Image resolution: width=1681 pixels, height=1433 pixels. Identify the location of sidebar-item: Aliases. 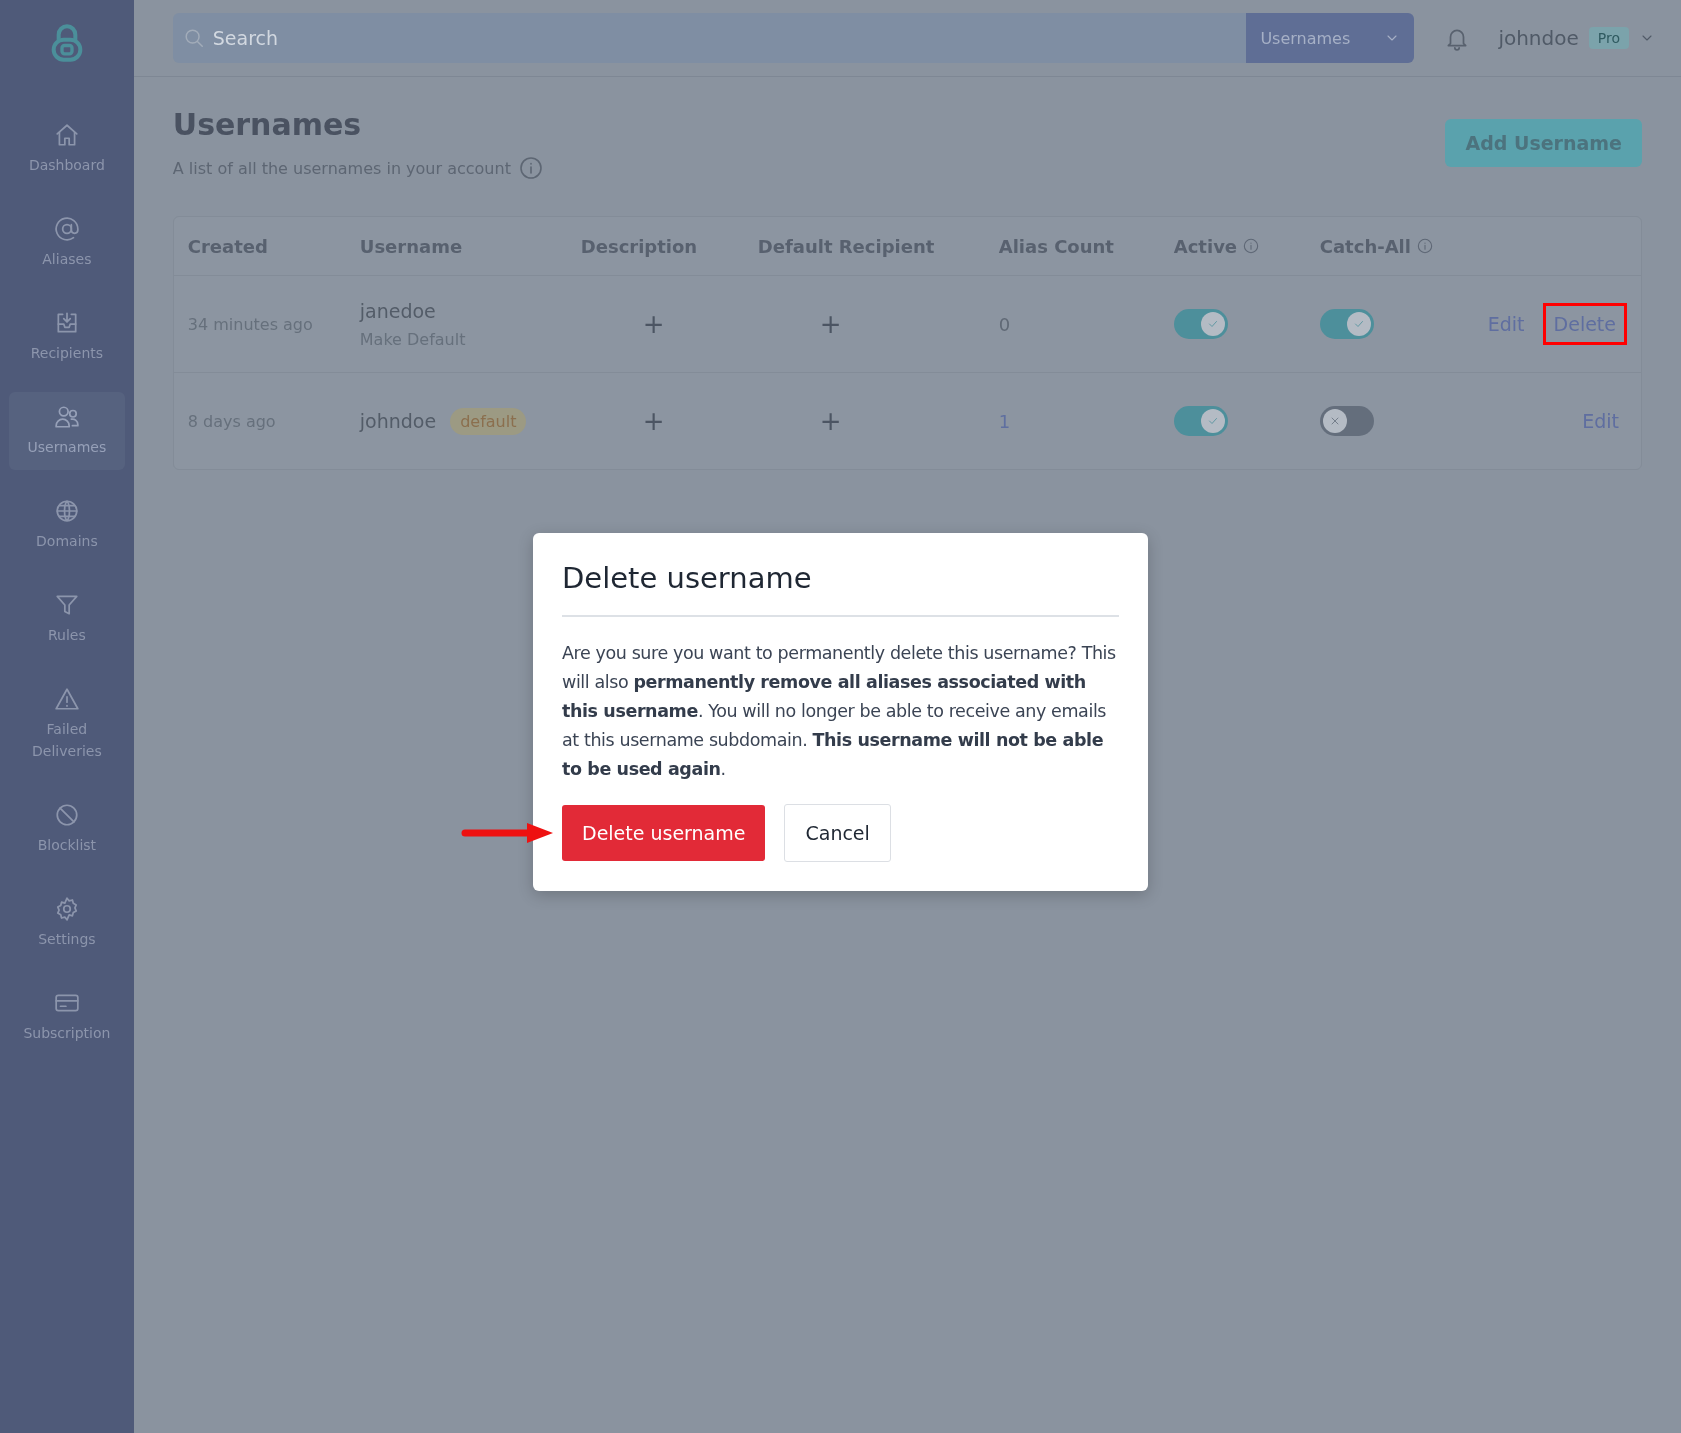
(66, 243).